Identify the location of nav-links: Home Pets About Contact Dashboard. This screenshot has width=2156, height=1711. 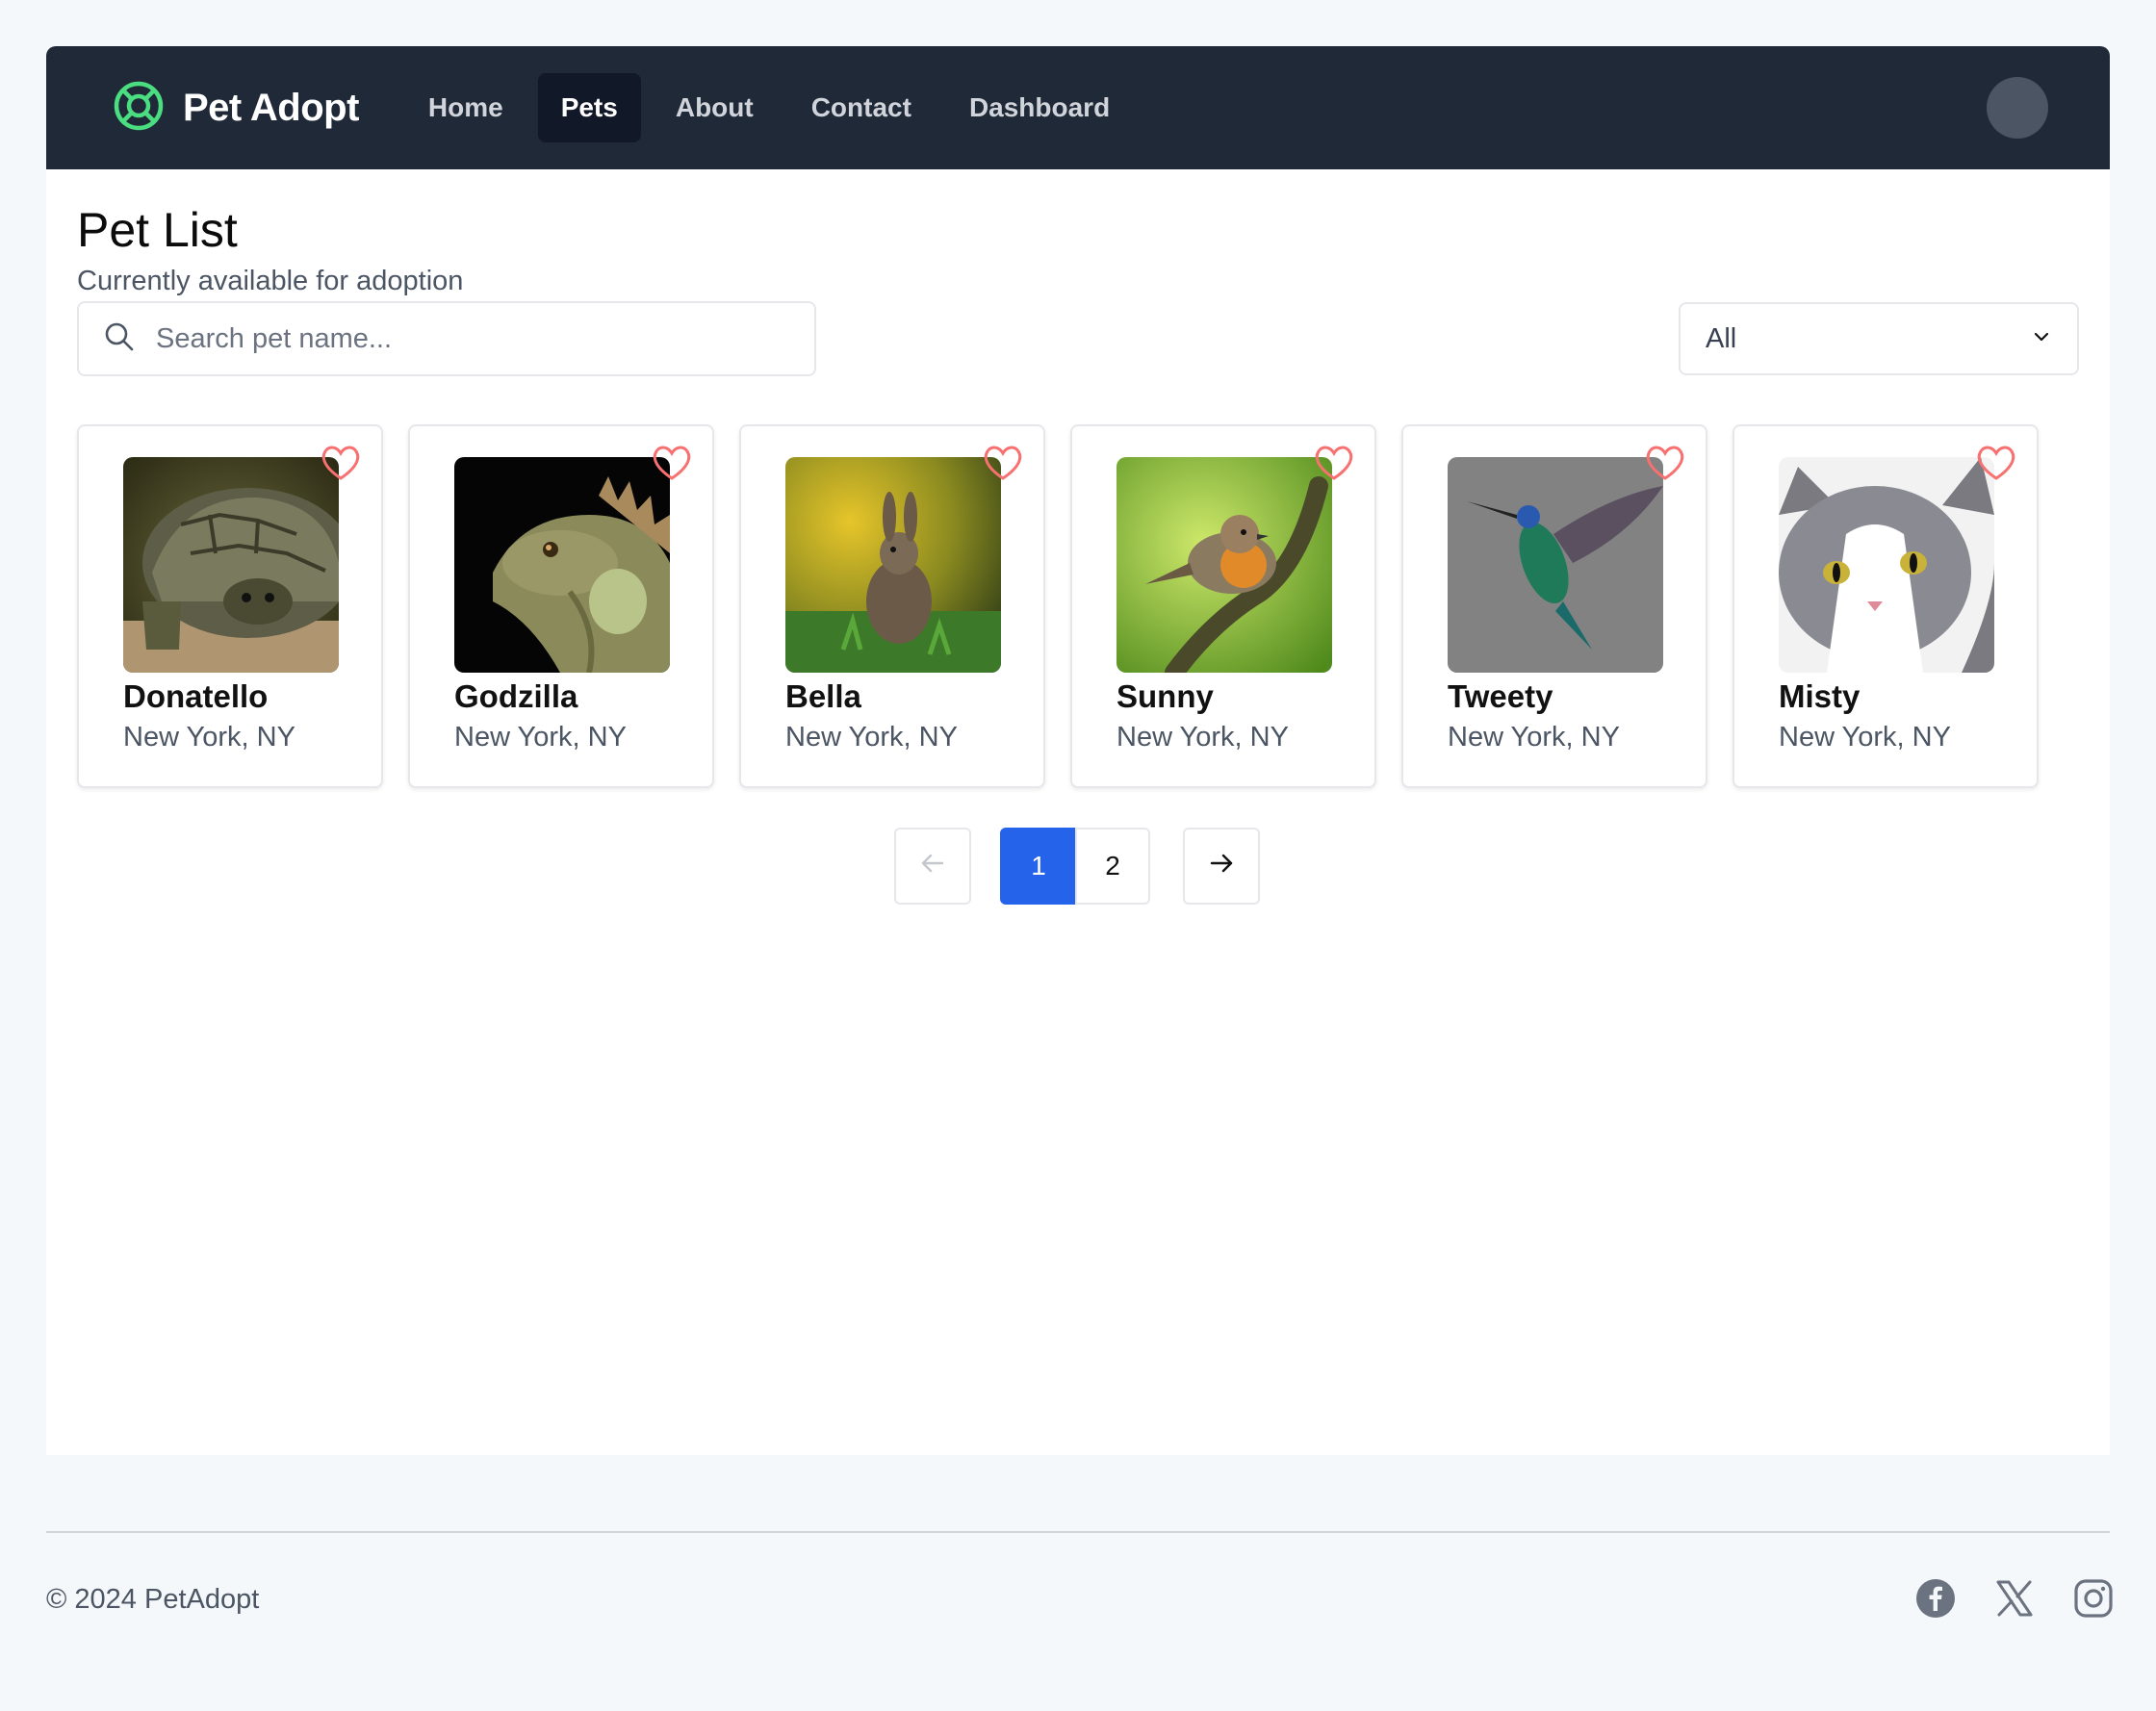
(769, 107).